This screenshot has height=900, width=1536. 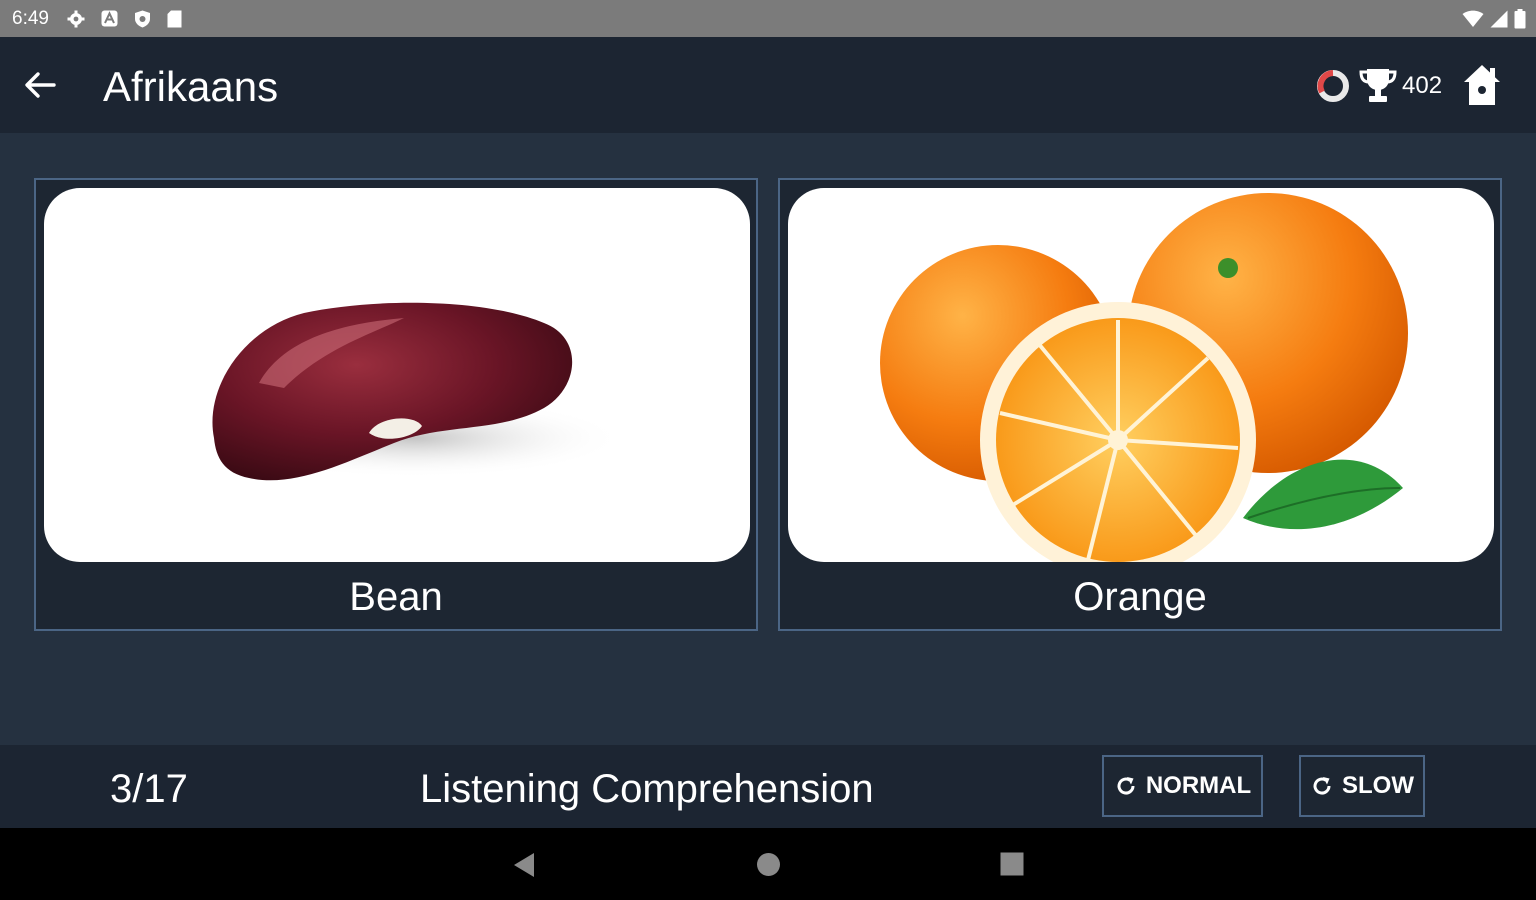 What do you see at coordinates (1378, 85) in the screenshot?
I see `trophy-icon` at bounding box center [1378, 85].